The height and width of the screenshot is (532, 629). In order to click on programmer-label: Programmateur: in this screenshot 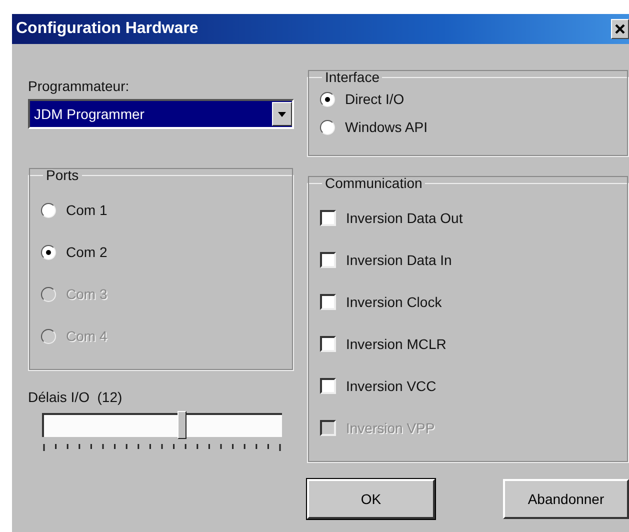, I will do `click(79, 86)`.